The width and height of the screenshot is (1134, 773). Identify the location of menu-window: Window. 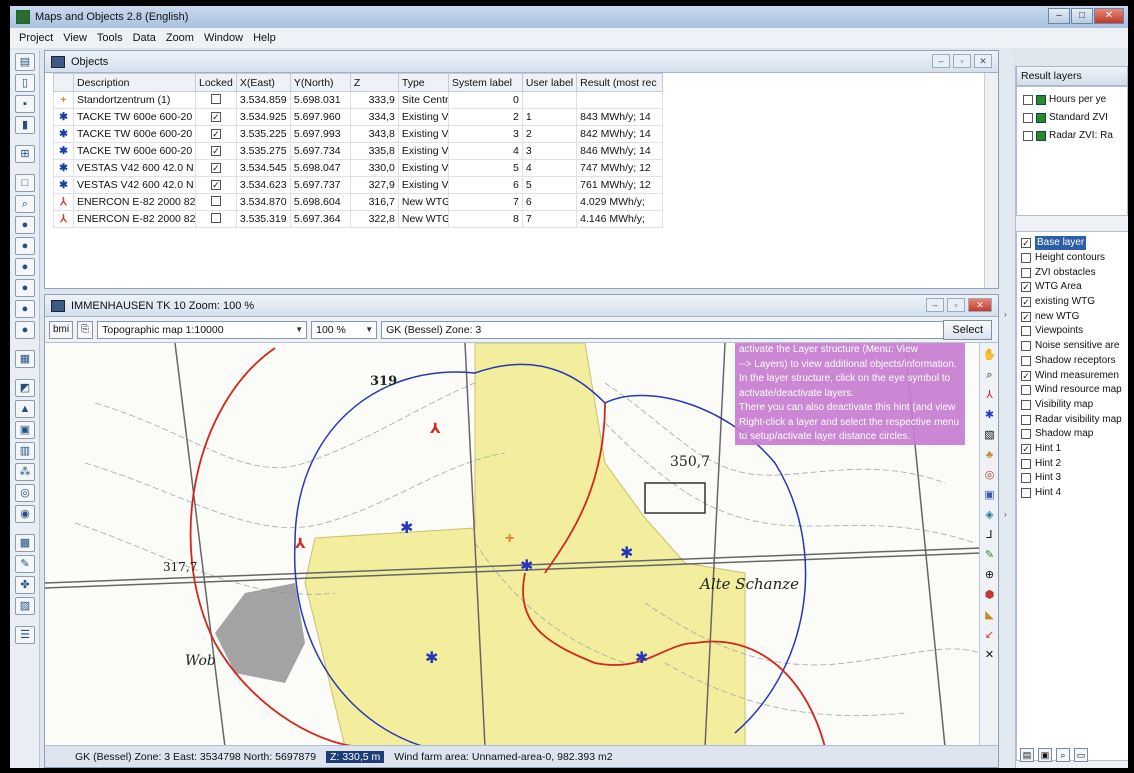
(223, 38).